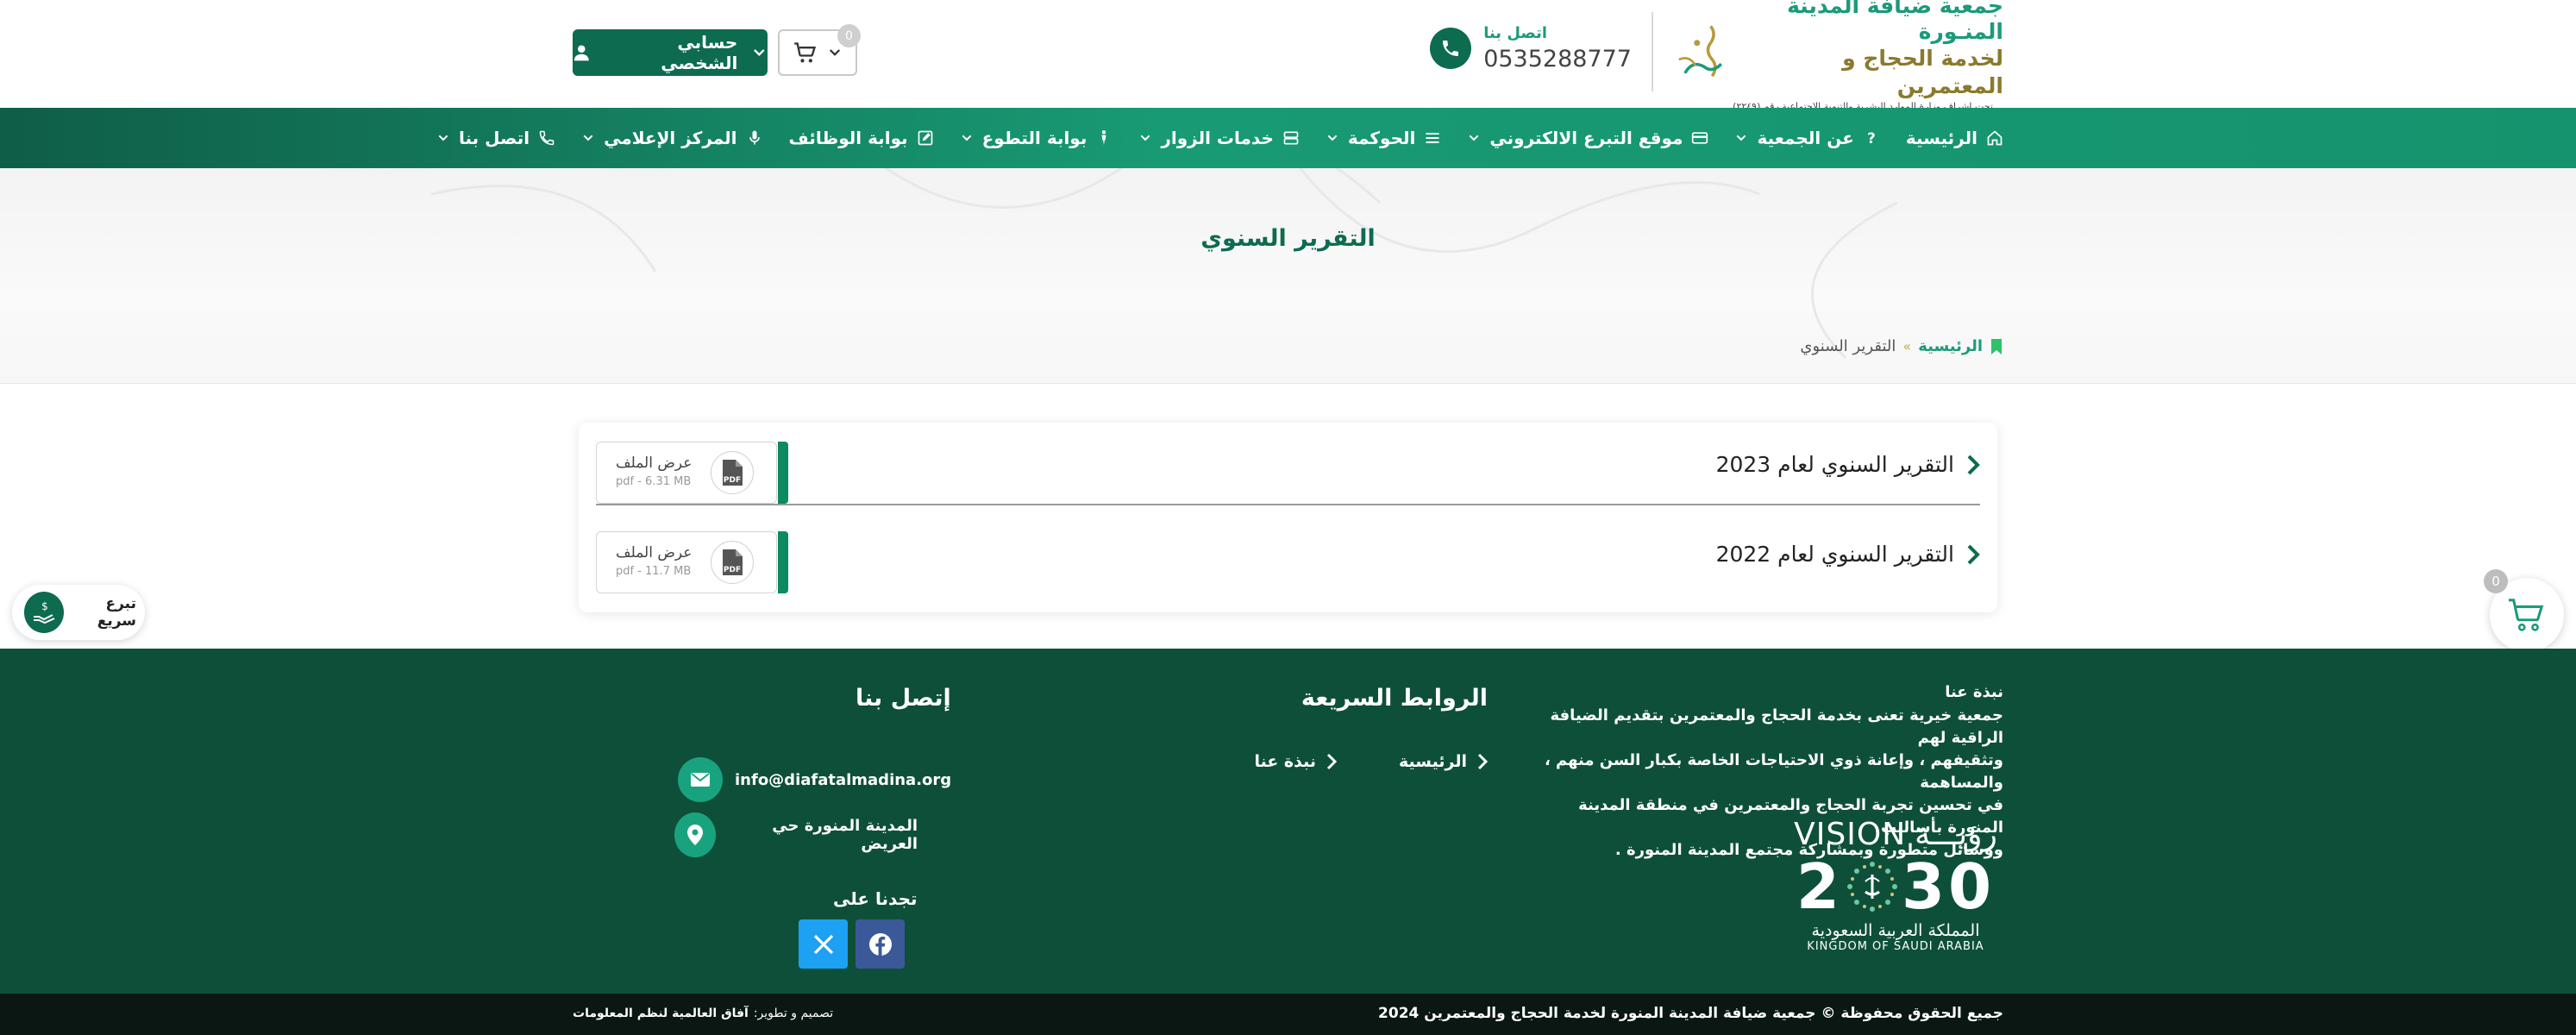  What do you see at coordinates (78, 612) in the screenshot?
I see `quick-donate-button: تبرع سريع $` at bounding box center [78, 612].